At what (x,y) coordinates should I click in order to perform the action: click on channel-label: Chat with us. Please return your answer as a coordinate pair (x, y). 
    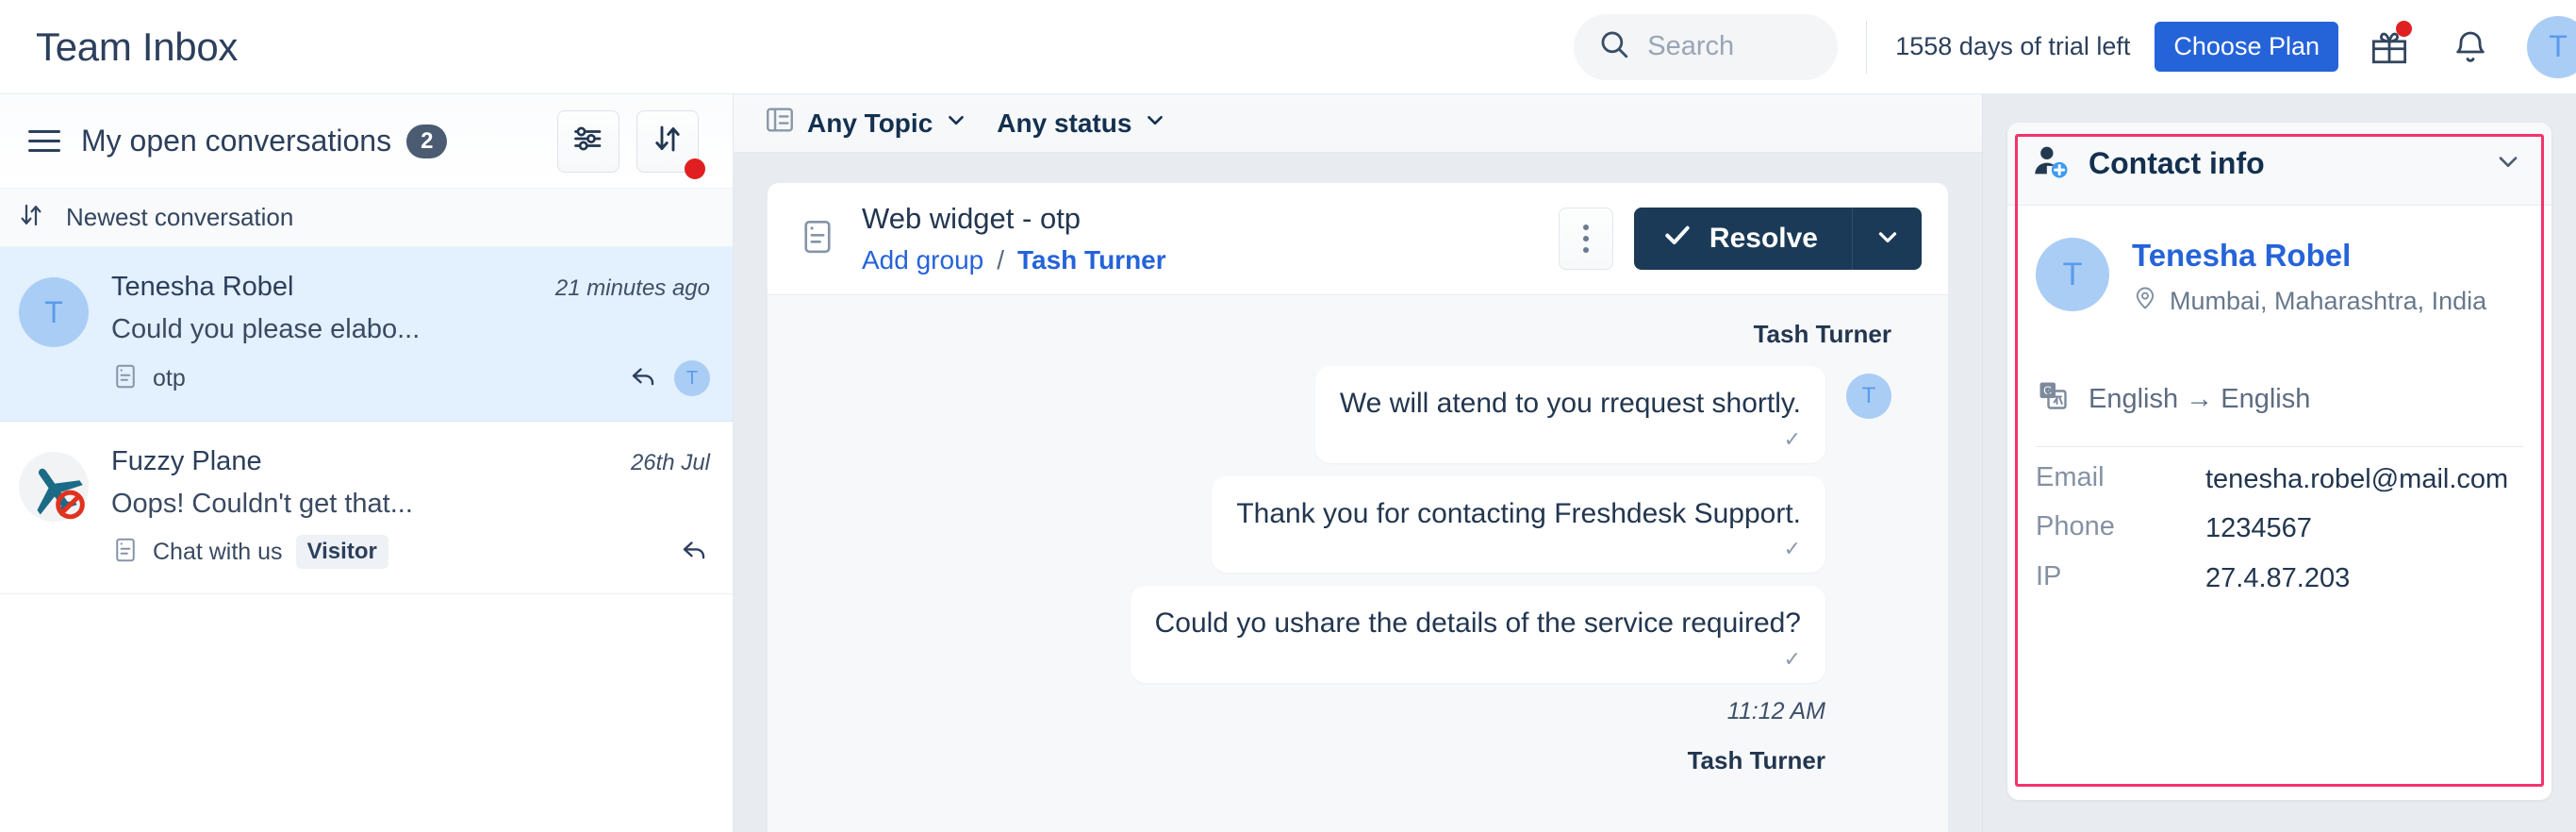
    Looking at the image, I should click on (218, 551).